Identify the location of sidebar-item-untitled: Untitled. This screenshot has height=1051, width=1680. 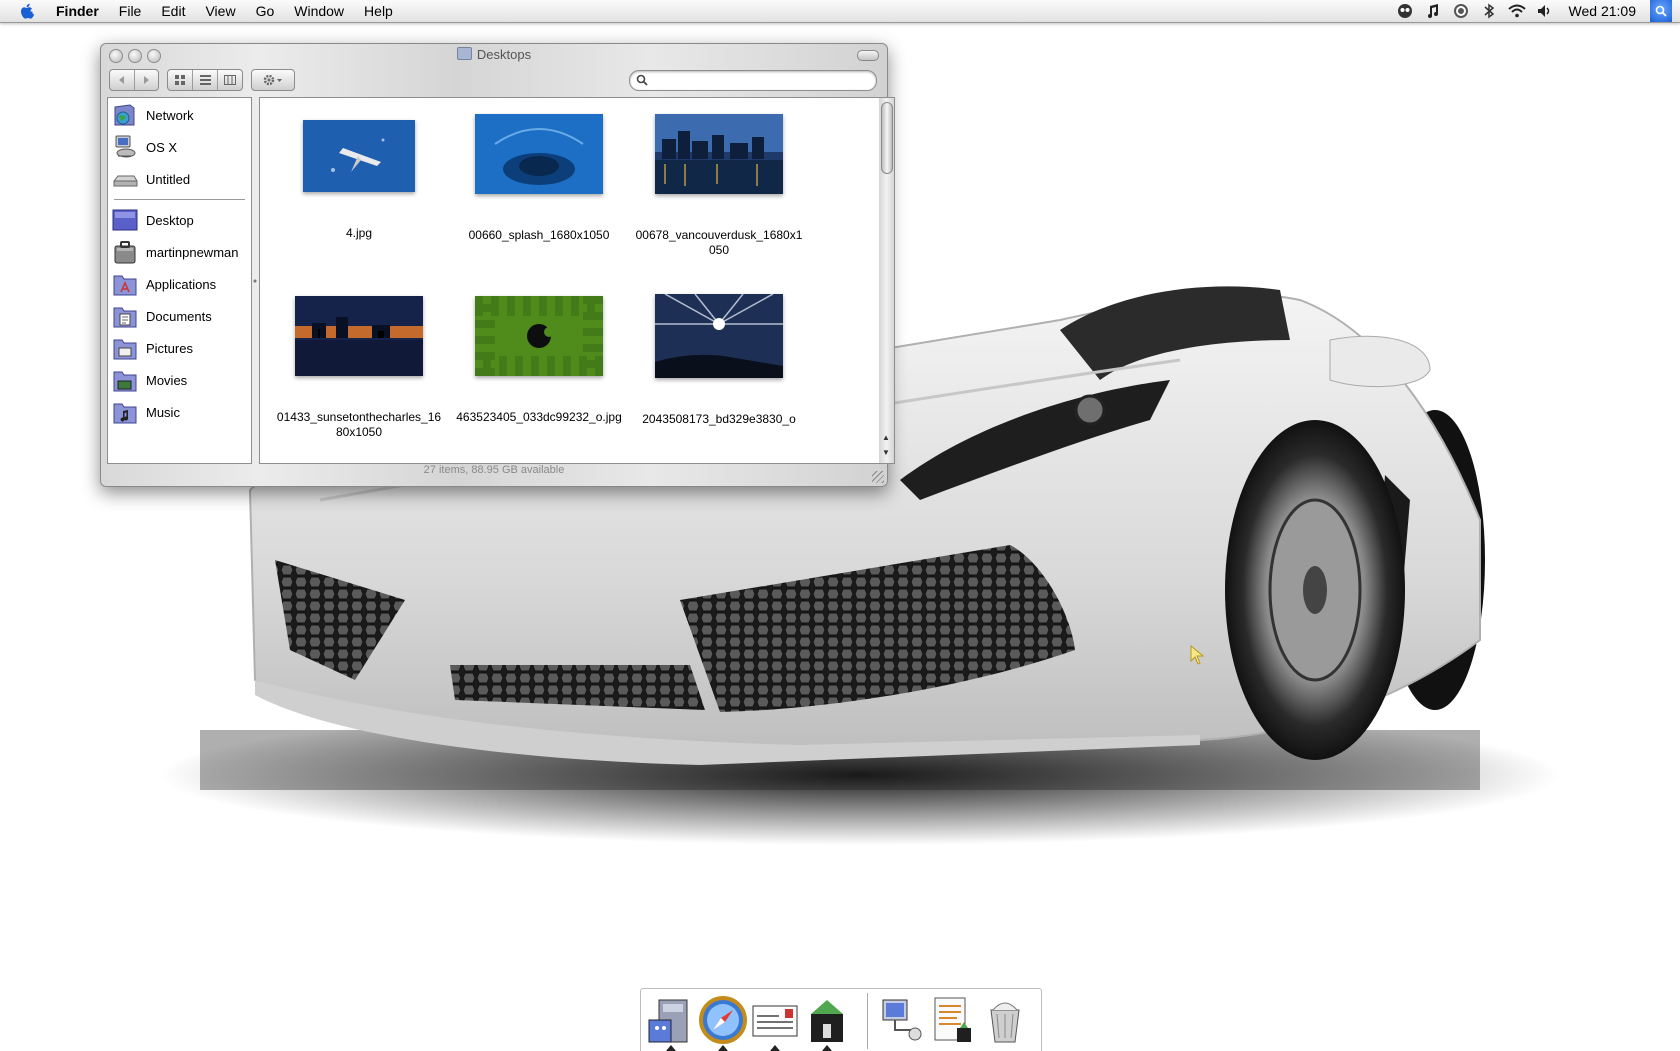
(179, 179).